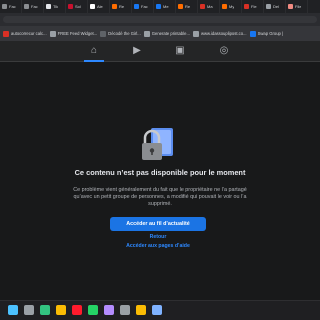  What do you see at coordinates (29, 310) in the screenshot?
I see `search-icon` at bounding box center [29, 310].